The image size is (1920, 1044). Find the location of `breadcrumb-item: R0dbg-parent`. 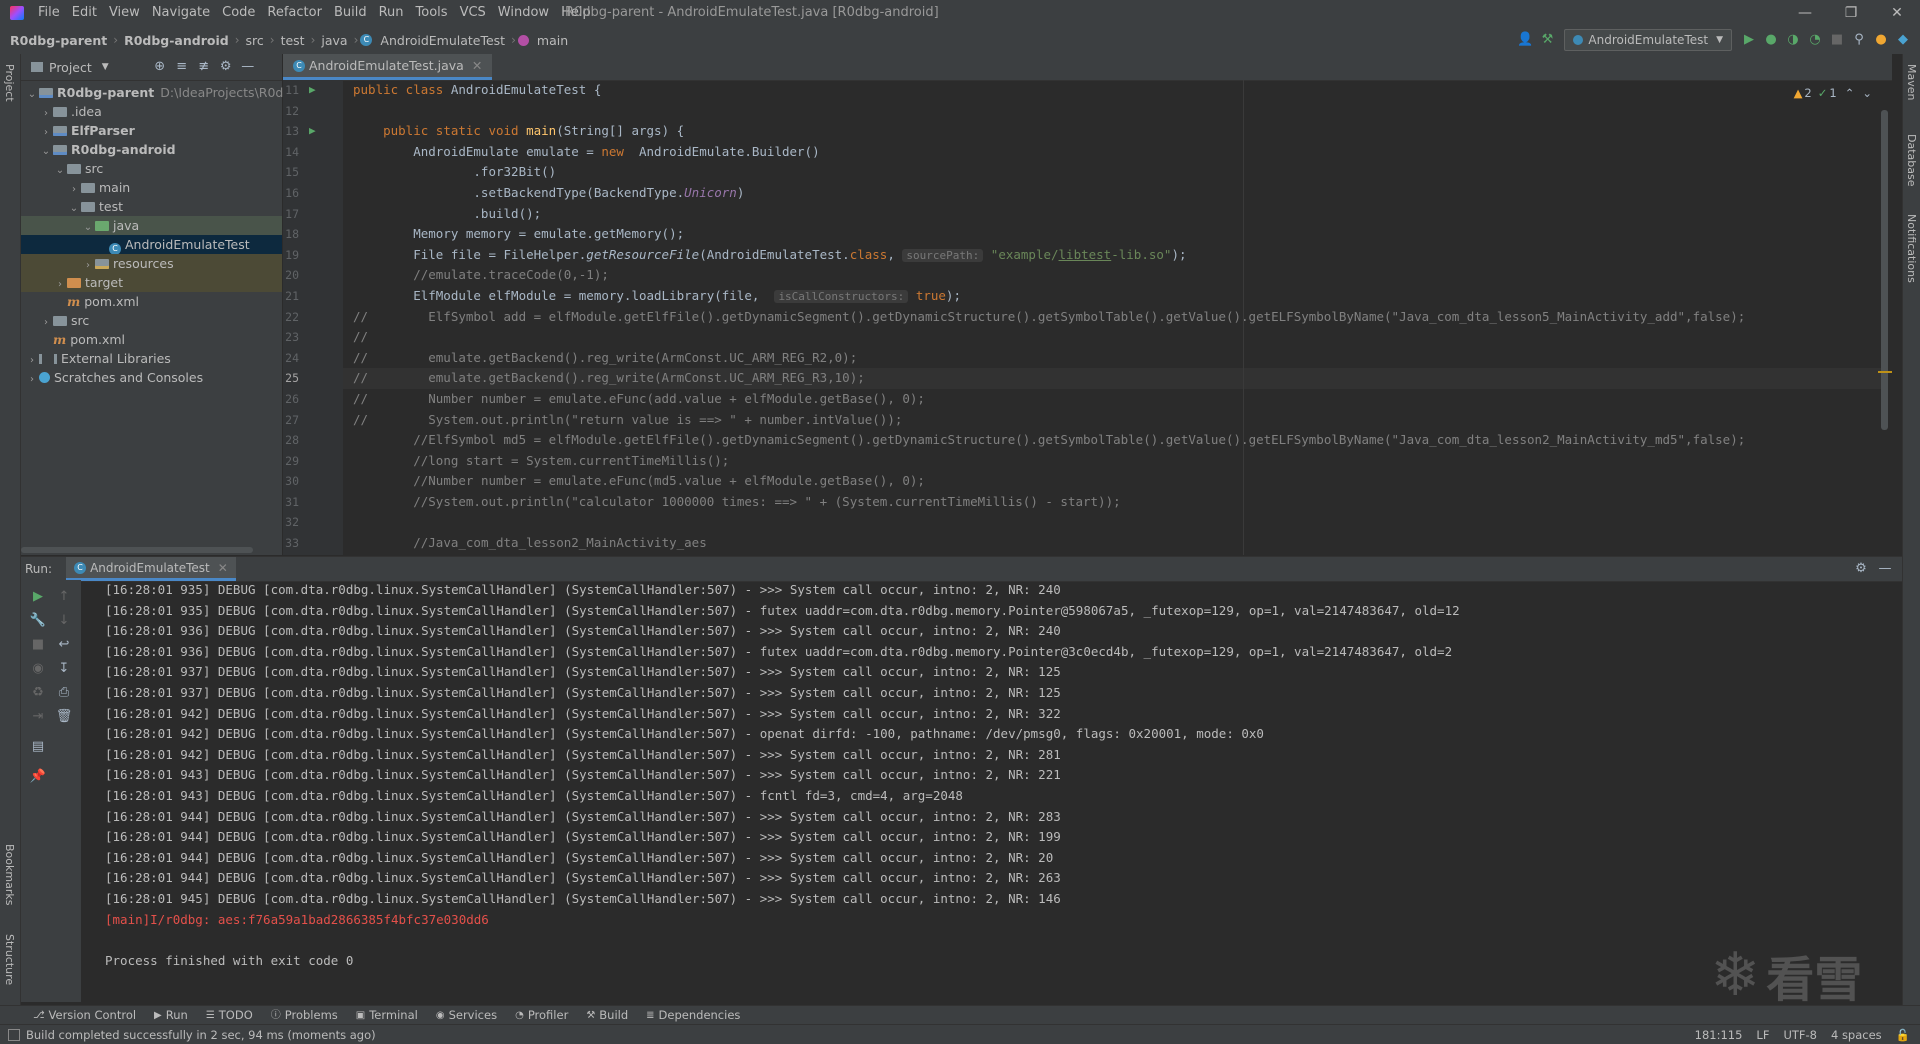

breadcrumb-item: R0dbg-parent is located at coordinates (58, 40).